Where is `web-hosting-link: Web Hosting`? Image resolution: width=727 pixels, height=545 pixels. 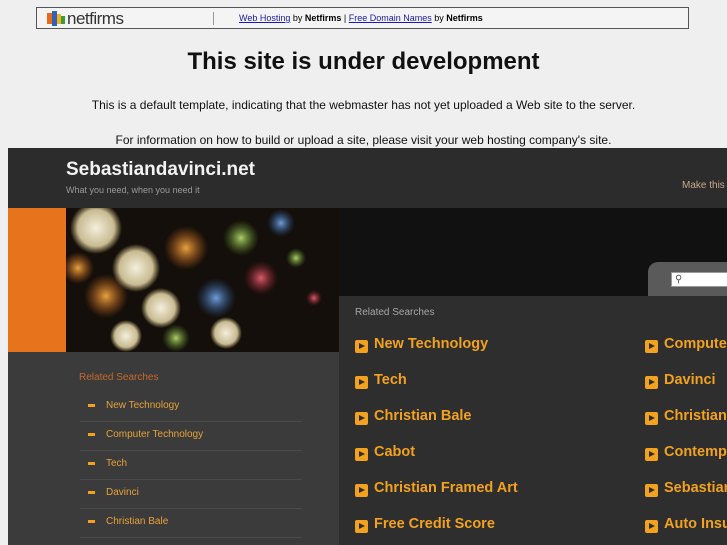
web-hosting-link: Web Hosting is located at coordinates (264, 18).